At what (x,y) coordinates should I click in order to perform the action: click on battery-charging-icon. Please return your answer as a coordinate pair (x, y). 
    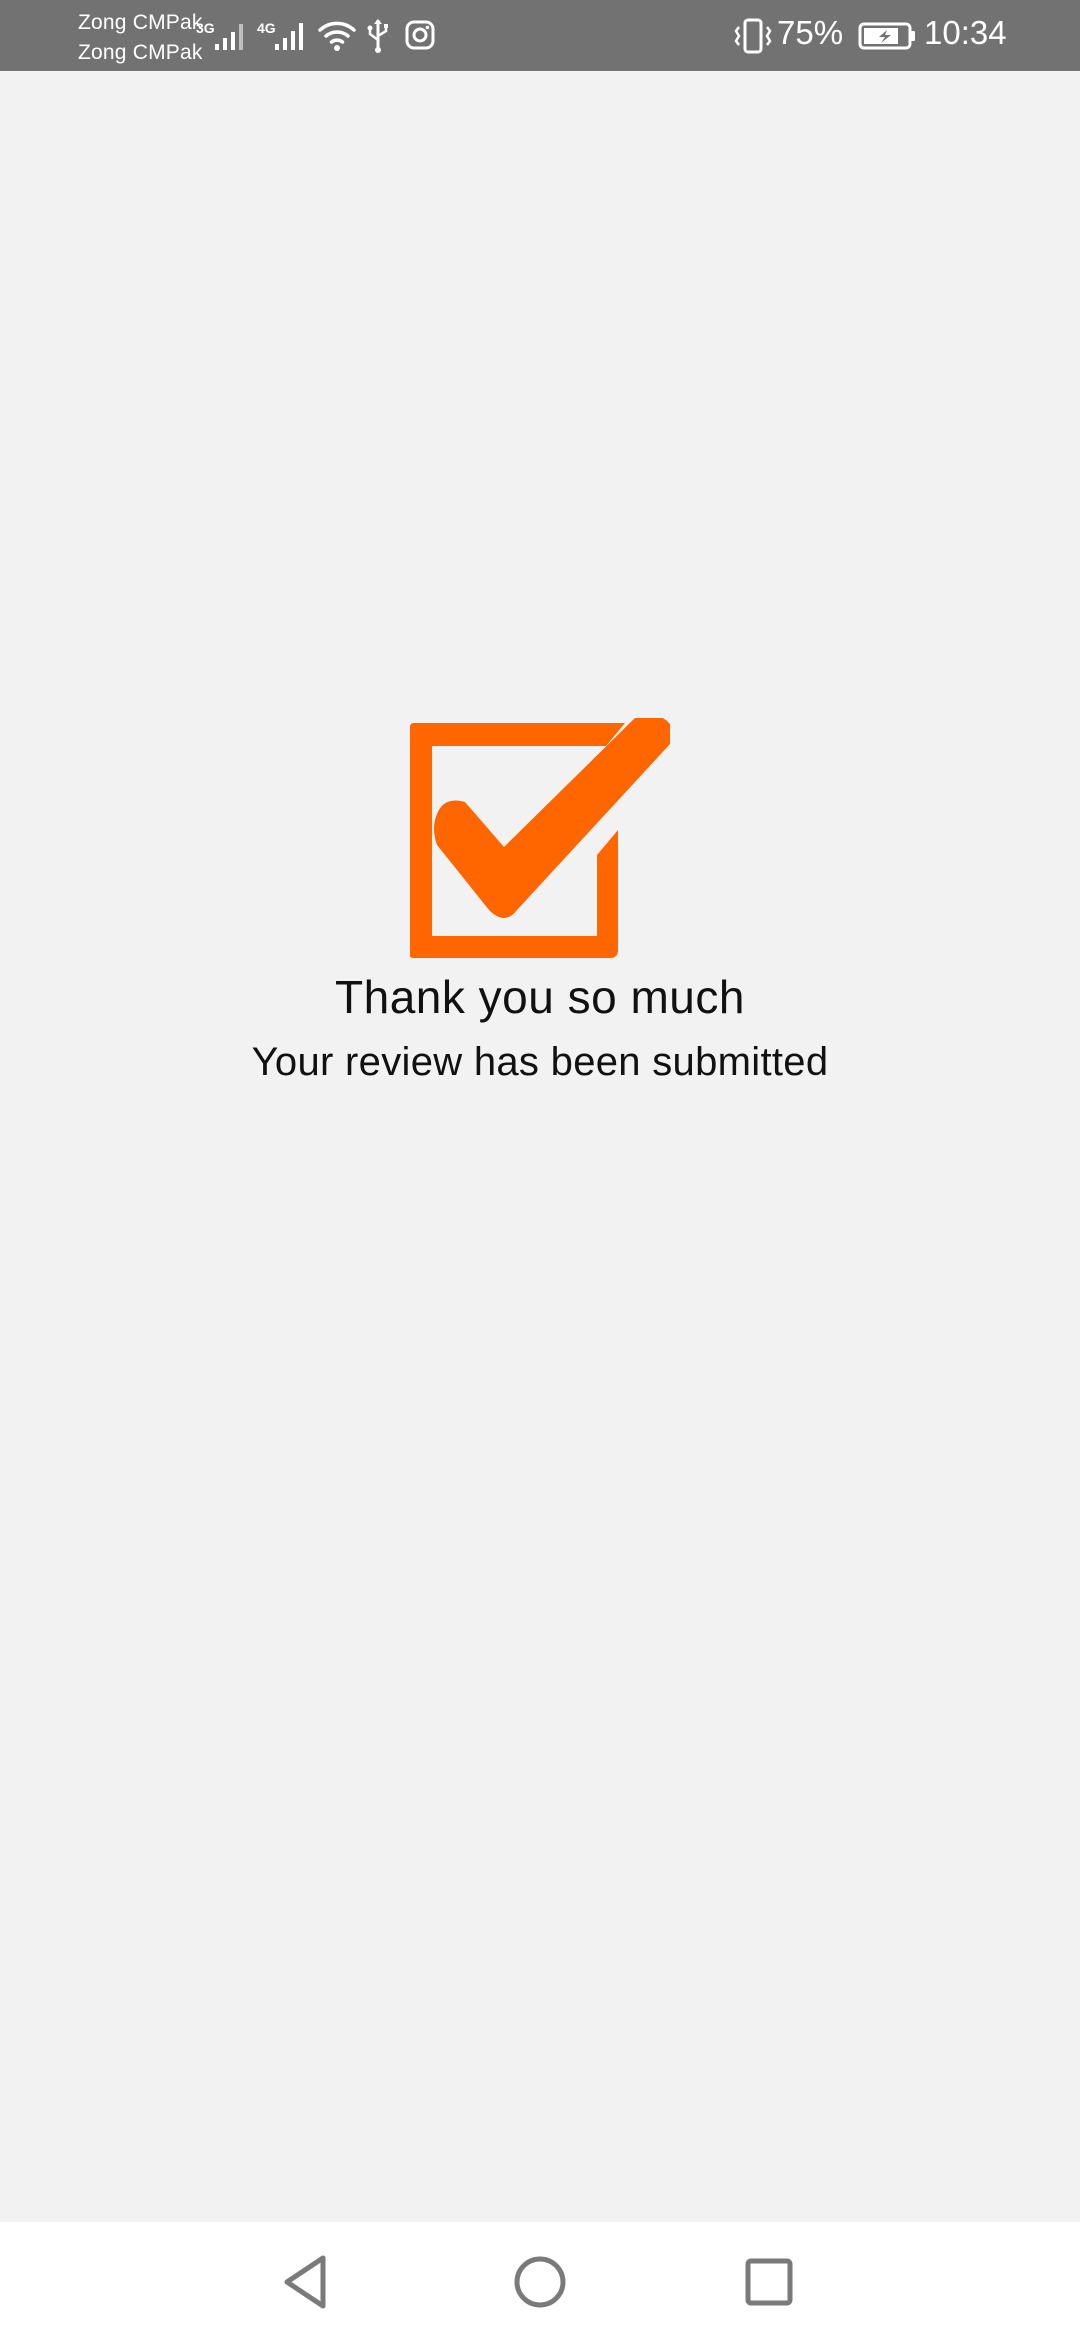
    Looking at the image, I should click on (886, 36).